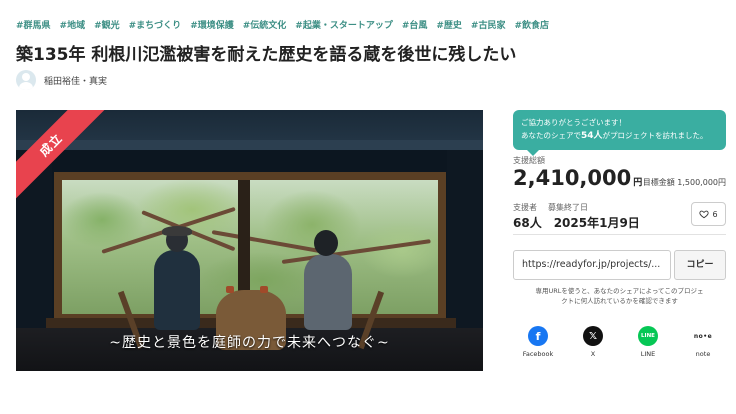 This screenshot has width=736, height=414. I want to click on divider, so click(619, 234).